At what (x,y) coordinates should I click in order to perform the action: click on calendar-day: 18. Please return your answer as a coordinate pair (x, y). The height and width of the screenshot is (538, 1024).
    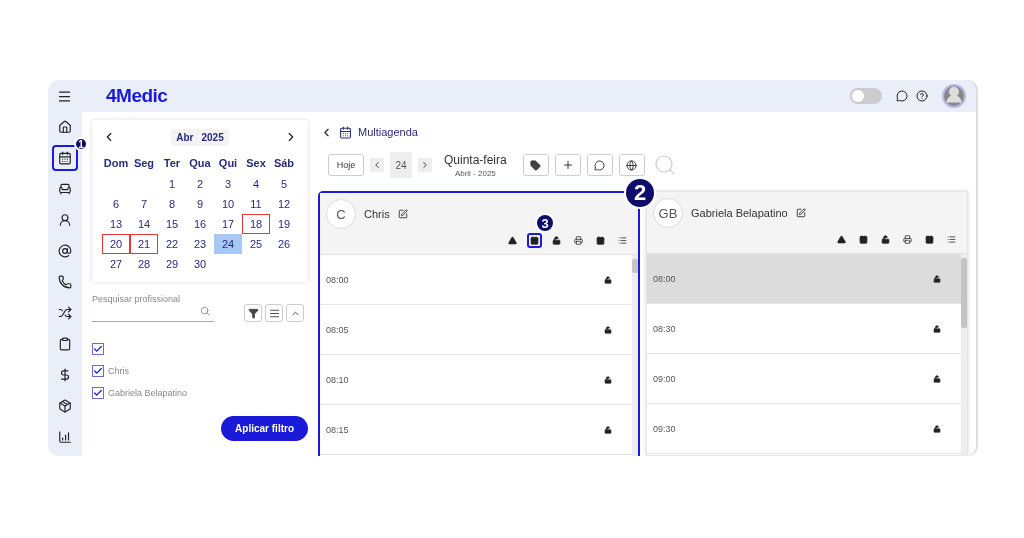
    Looking at the image, I should click on (256, 224).